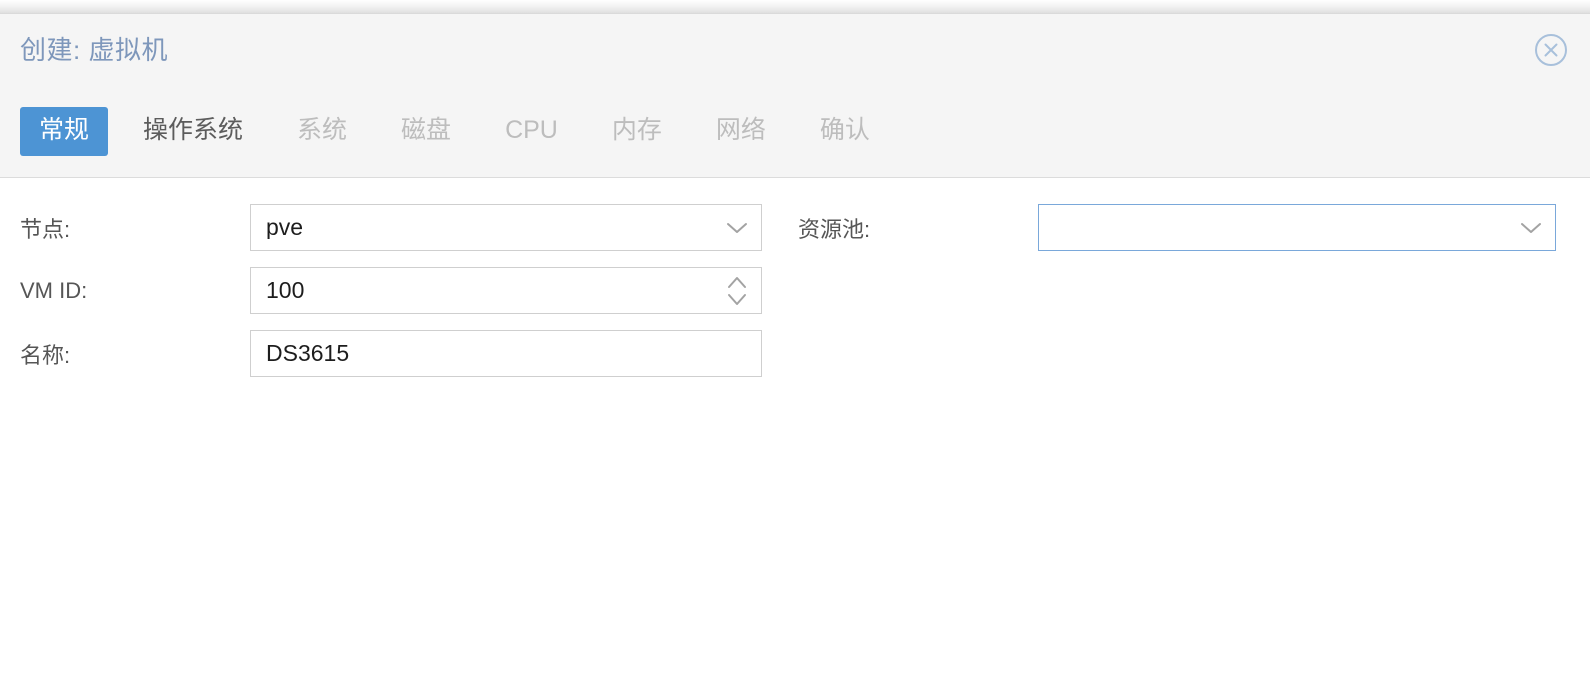 The height and width of the screenshot is (690, 1590). What do you see at coordinates (1297, 227) in the screenshot?
I see `pool-combobox` at bounding box center [1297, 227].